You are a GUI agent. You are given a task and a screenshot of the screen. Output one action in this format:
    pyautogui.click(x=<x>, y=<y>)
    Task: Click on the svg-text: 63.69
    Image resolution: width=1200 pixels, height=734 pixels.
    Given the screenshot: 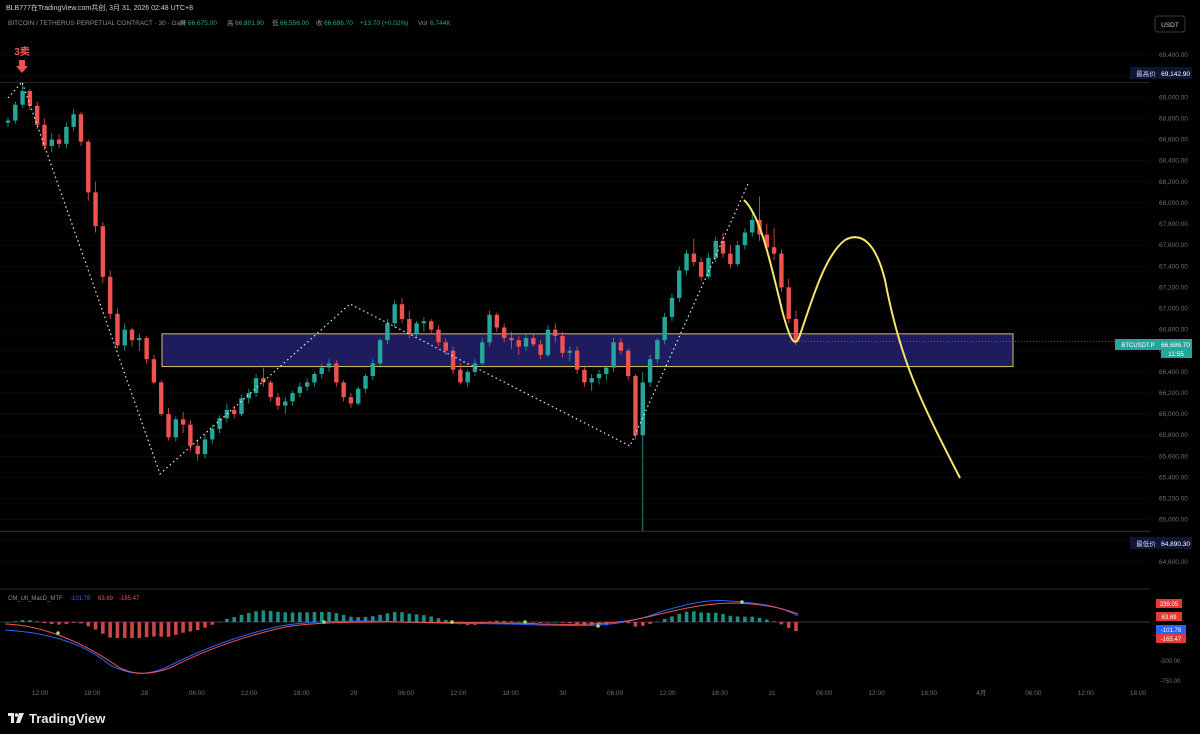 What is the action you would take?
    pyautogui.click(x=106, y=599)
    